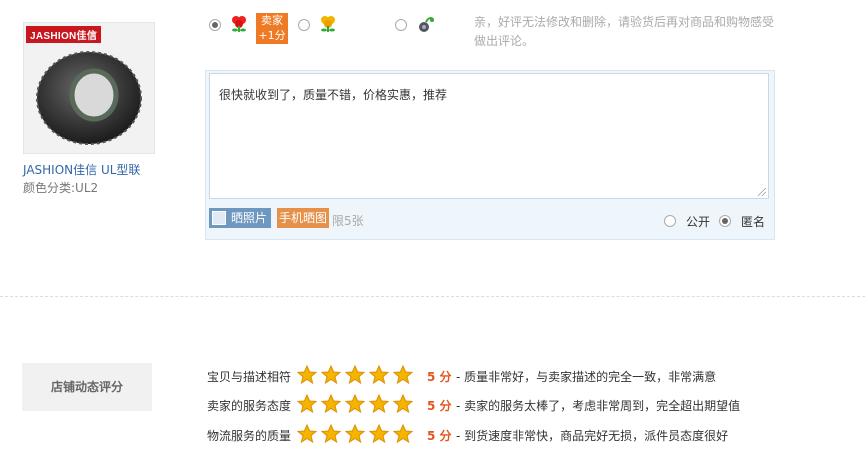 The image size is (865, 464). What do you see at coordinates (762, 192) in the screenshot?
I see `resize-handle-icon` at bounding box center [762, 192].